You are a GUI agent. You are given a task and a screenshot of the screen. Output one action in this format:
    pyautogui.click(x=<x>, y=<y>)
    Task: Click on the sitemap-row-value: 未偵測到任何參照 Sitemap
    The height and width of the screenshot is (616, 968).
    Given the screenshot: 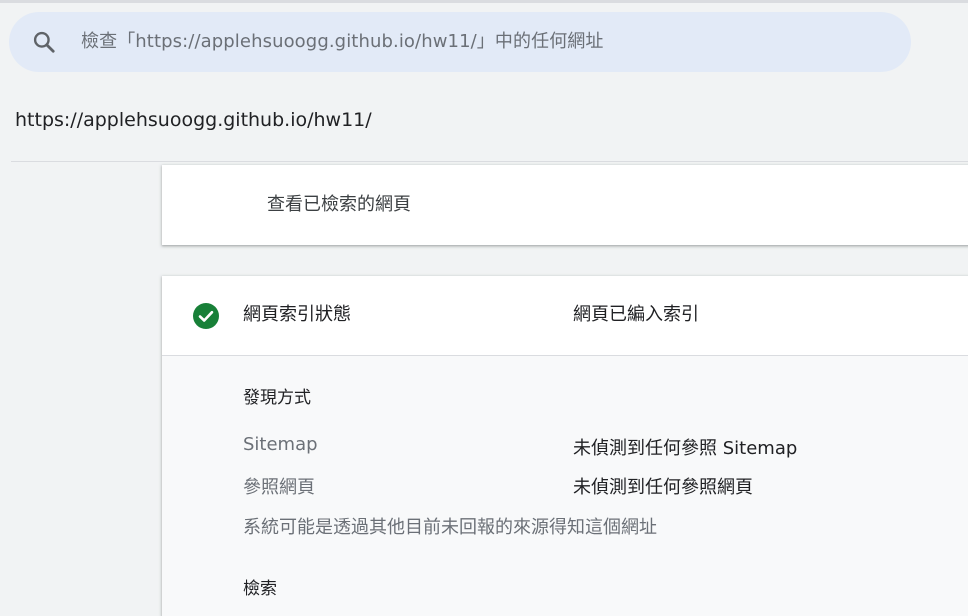 What is the action you would take?
    pyautogui.click(x=685, y=448)
    